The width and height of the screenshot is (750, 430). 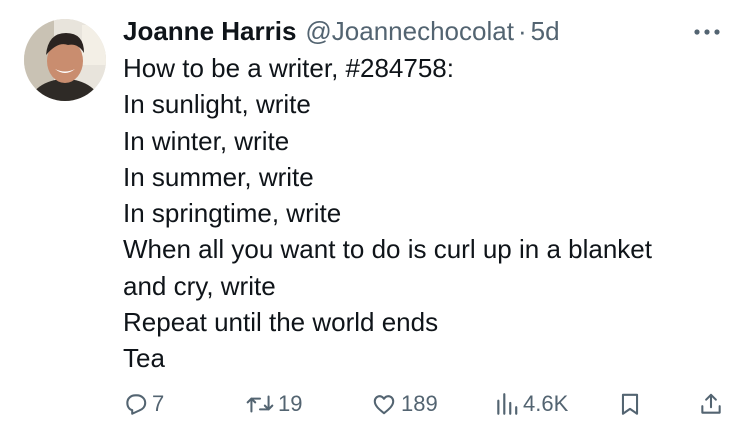 I want to click on like-button: 189, so click(x=404, y=404).